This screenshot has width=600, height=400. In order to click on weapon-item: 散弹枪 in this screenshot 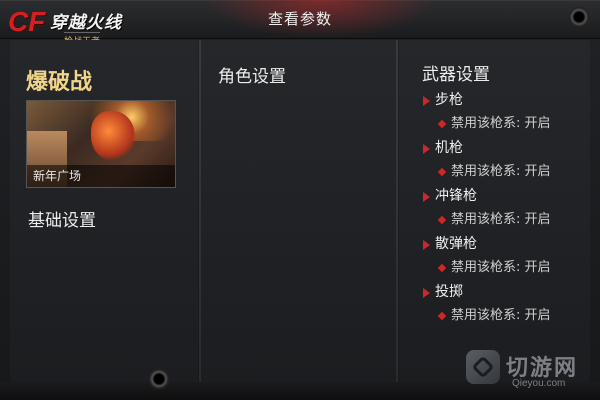, I will do `click(508, 244)`.